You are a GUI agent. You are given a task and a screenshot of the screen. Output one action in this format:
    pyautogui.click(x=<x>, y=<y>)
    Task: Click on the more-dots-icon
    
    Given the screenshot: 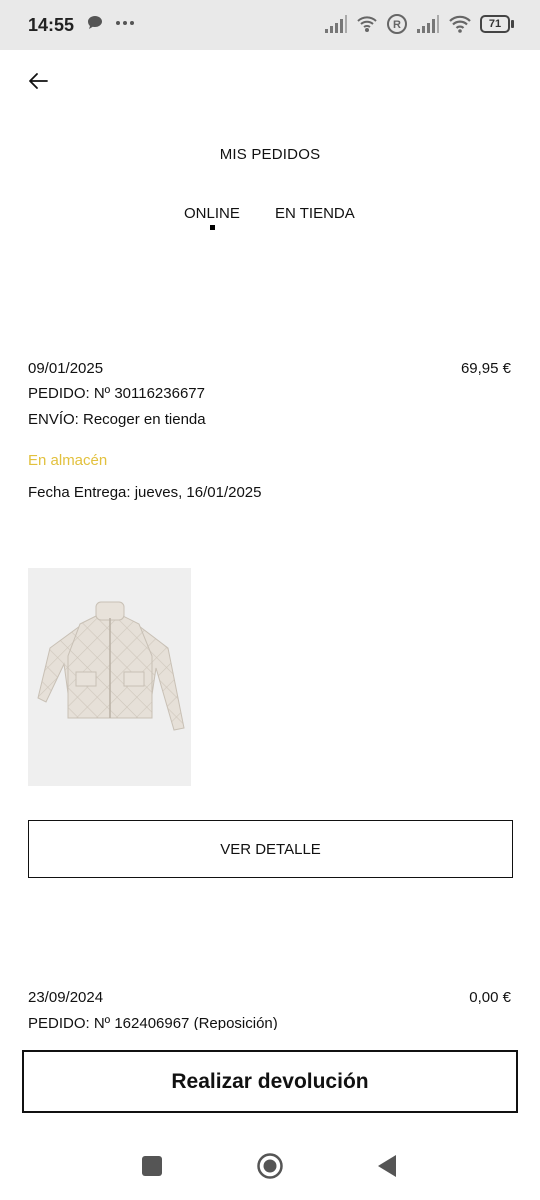 What is the action you would take?
    pyautogui.click(x=125, y=23)
    